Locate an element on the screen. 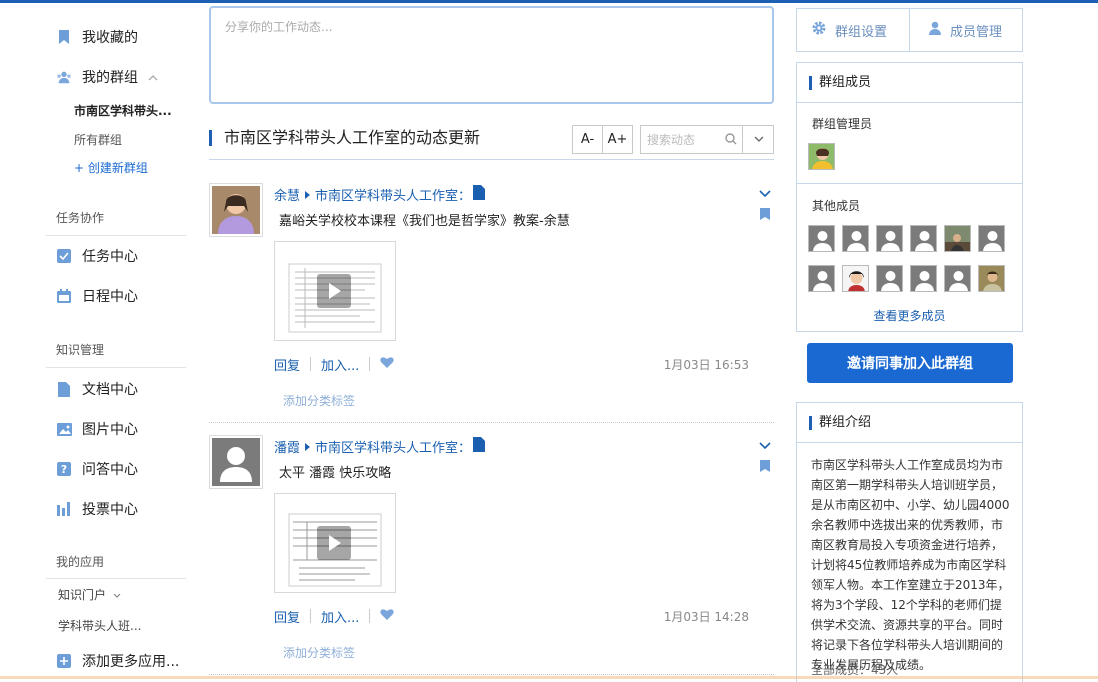  admin-avatar is located at coordinates (821, 156).